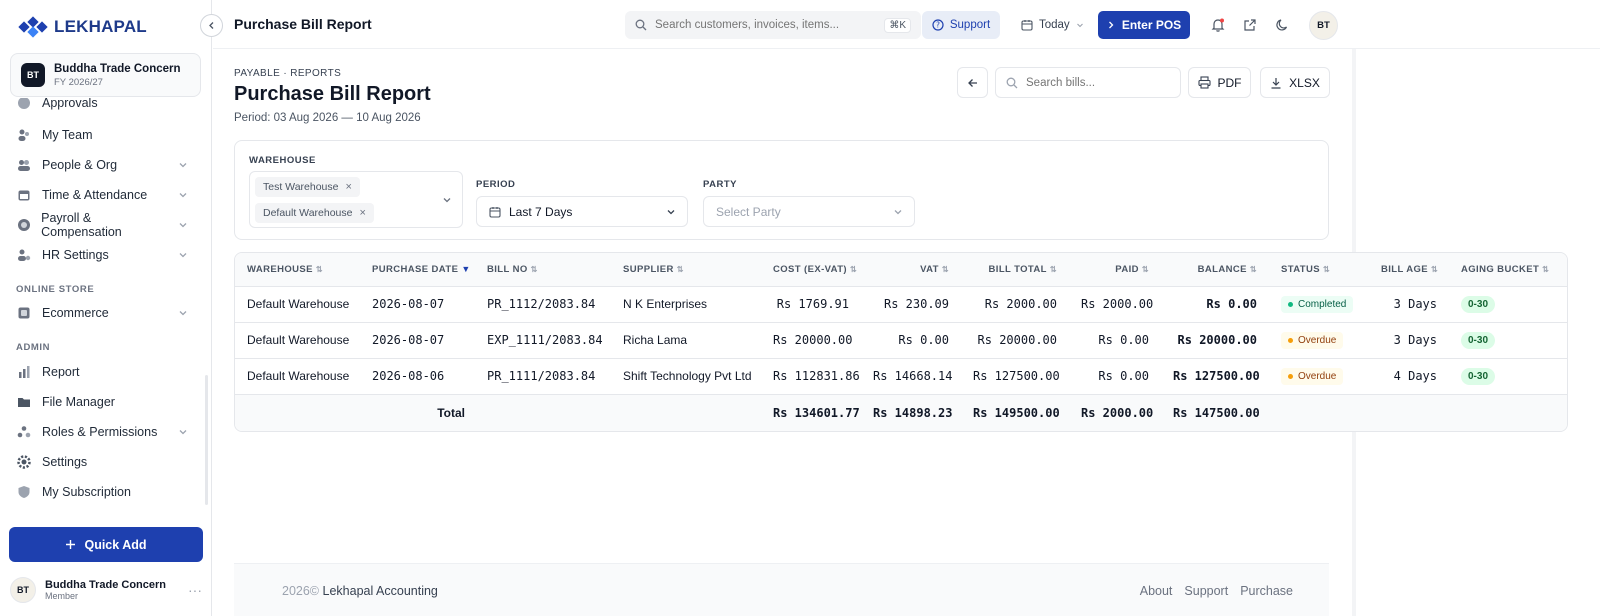 The width and height of the screenshot is (1600, 616). Describe the element at coordinates (961, 25) in the screenshot. I see `support-button: ? Support` at that location.